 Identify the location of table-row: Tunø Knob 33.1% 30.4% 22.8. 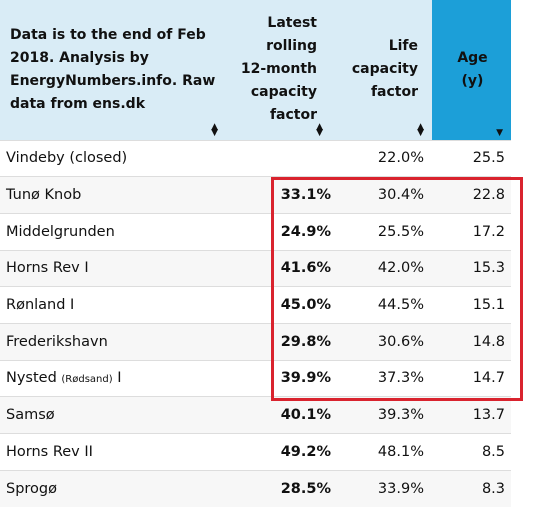
(255, 195).